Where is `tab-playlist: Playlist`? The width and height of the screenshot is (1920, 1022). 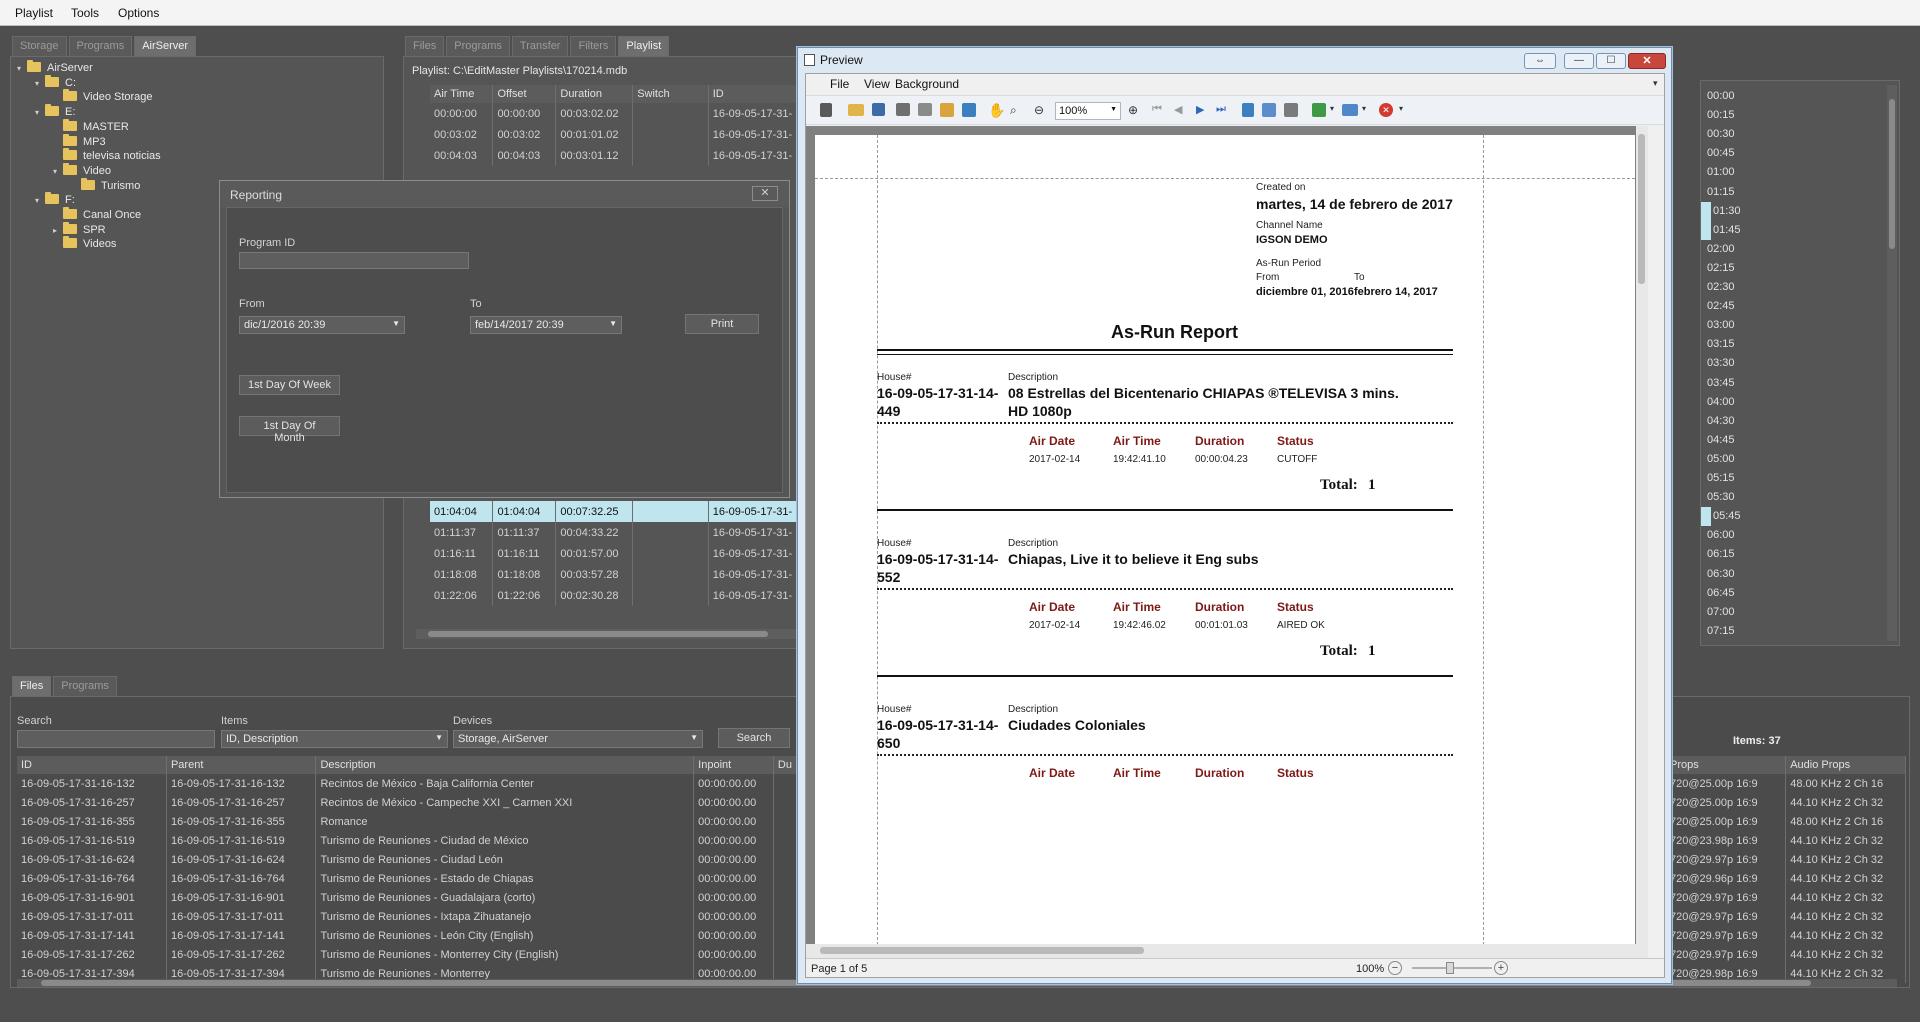 tab-playlist: Playlist is located at coordinates (644, 46).